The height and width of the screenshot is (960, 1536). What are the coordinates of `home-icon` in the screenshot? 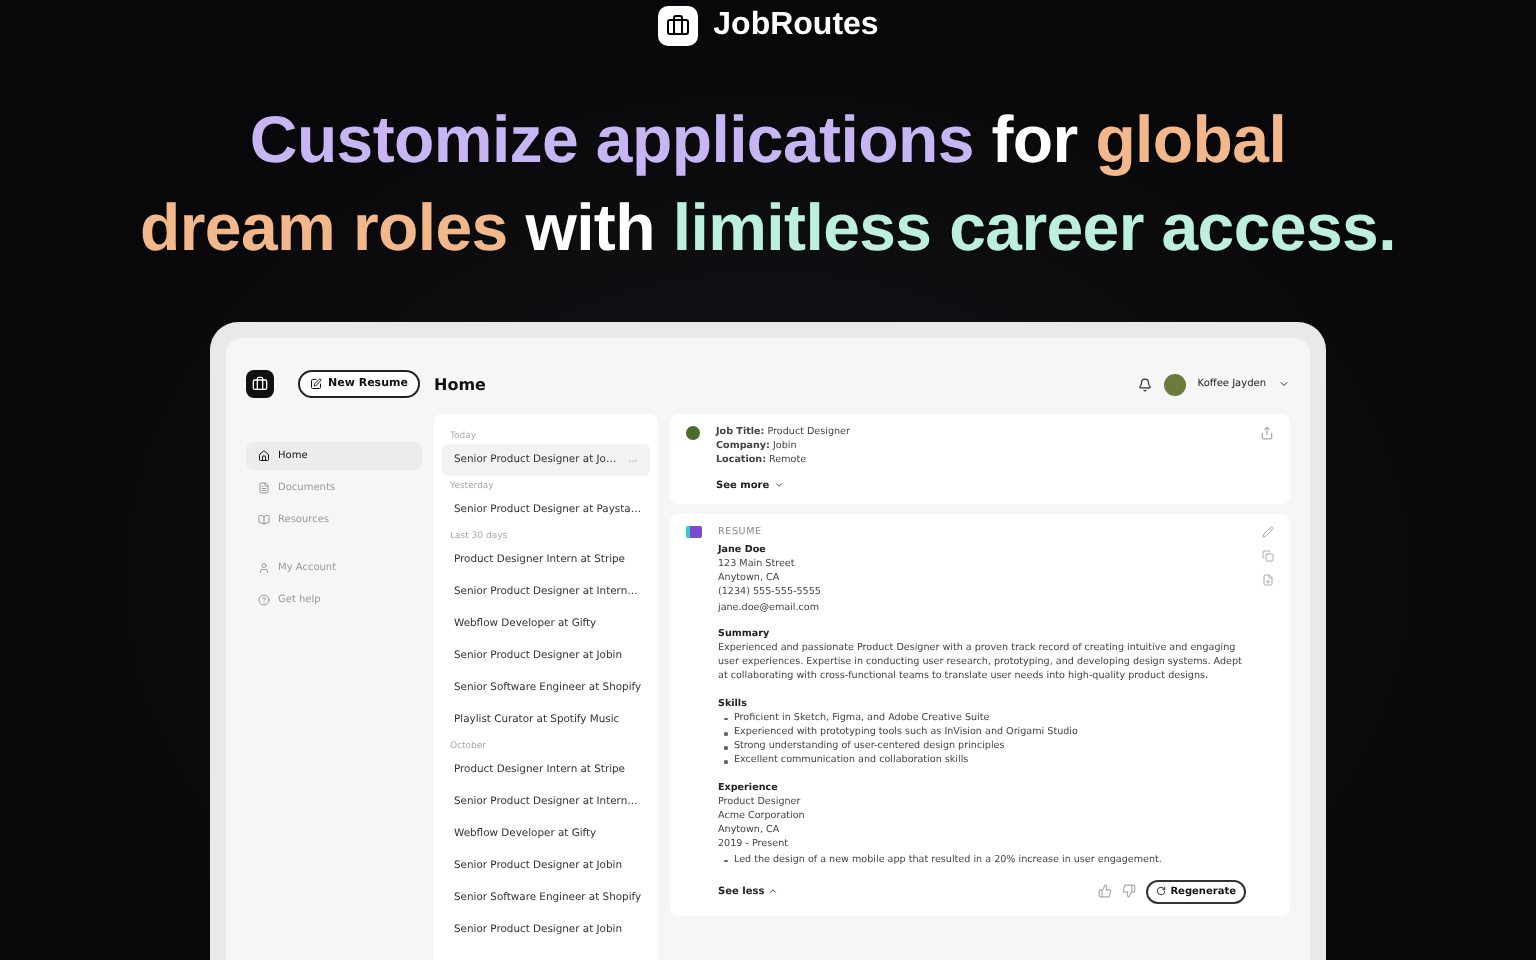 It's located at (264, 456).